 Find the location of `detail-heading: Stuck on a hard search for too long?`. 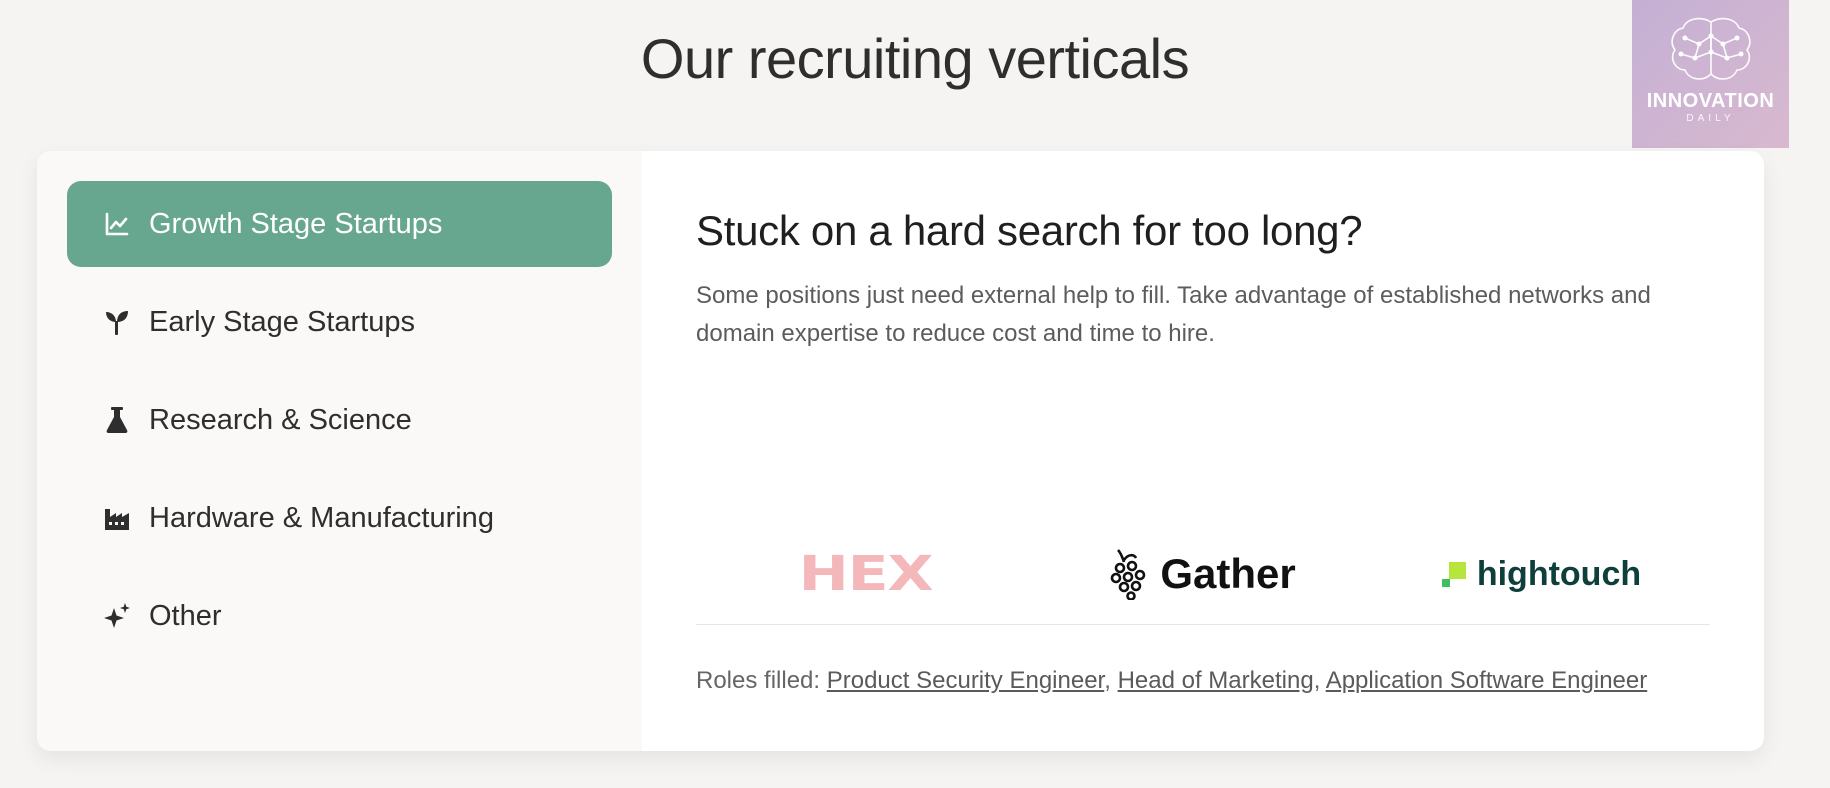

detail-heading: Stuck on a hard search for too long? is located at coordinates (1029, 230).